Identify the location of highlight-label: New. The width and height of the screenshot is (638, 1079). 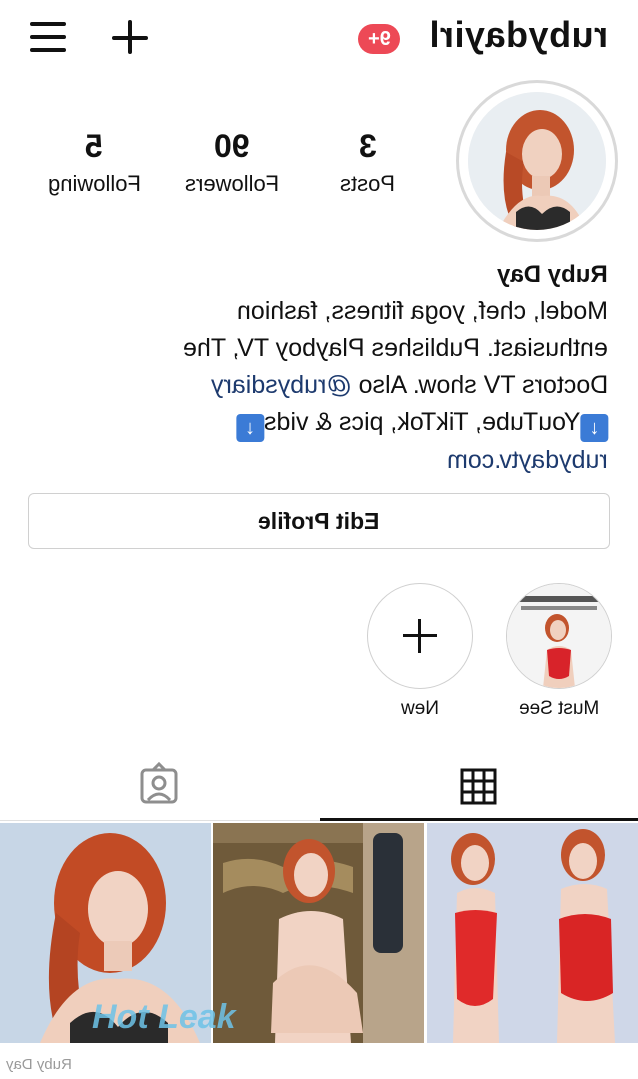
(420, 709).